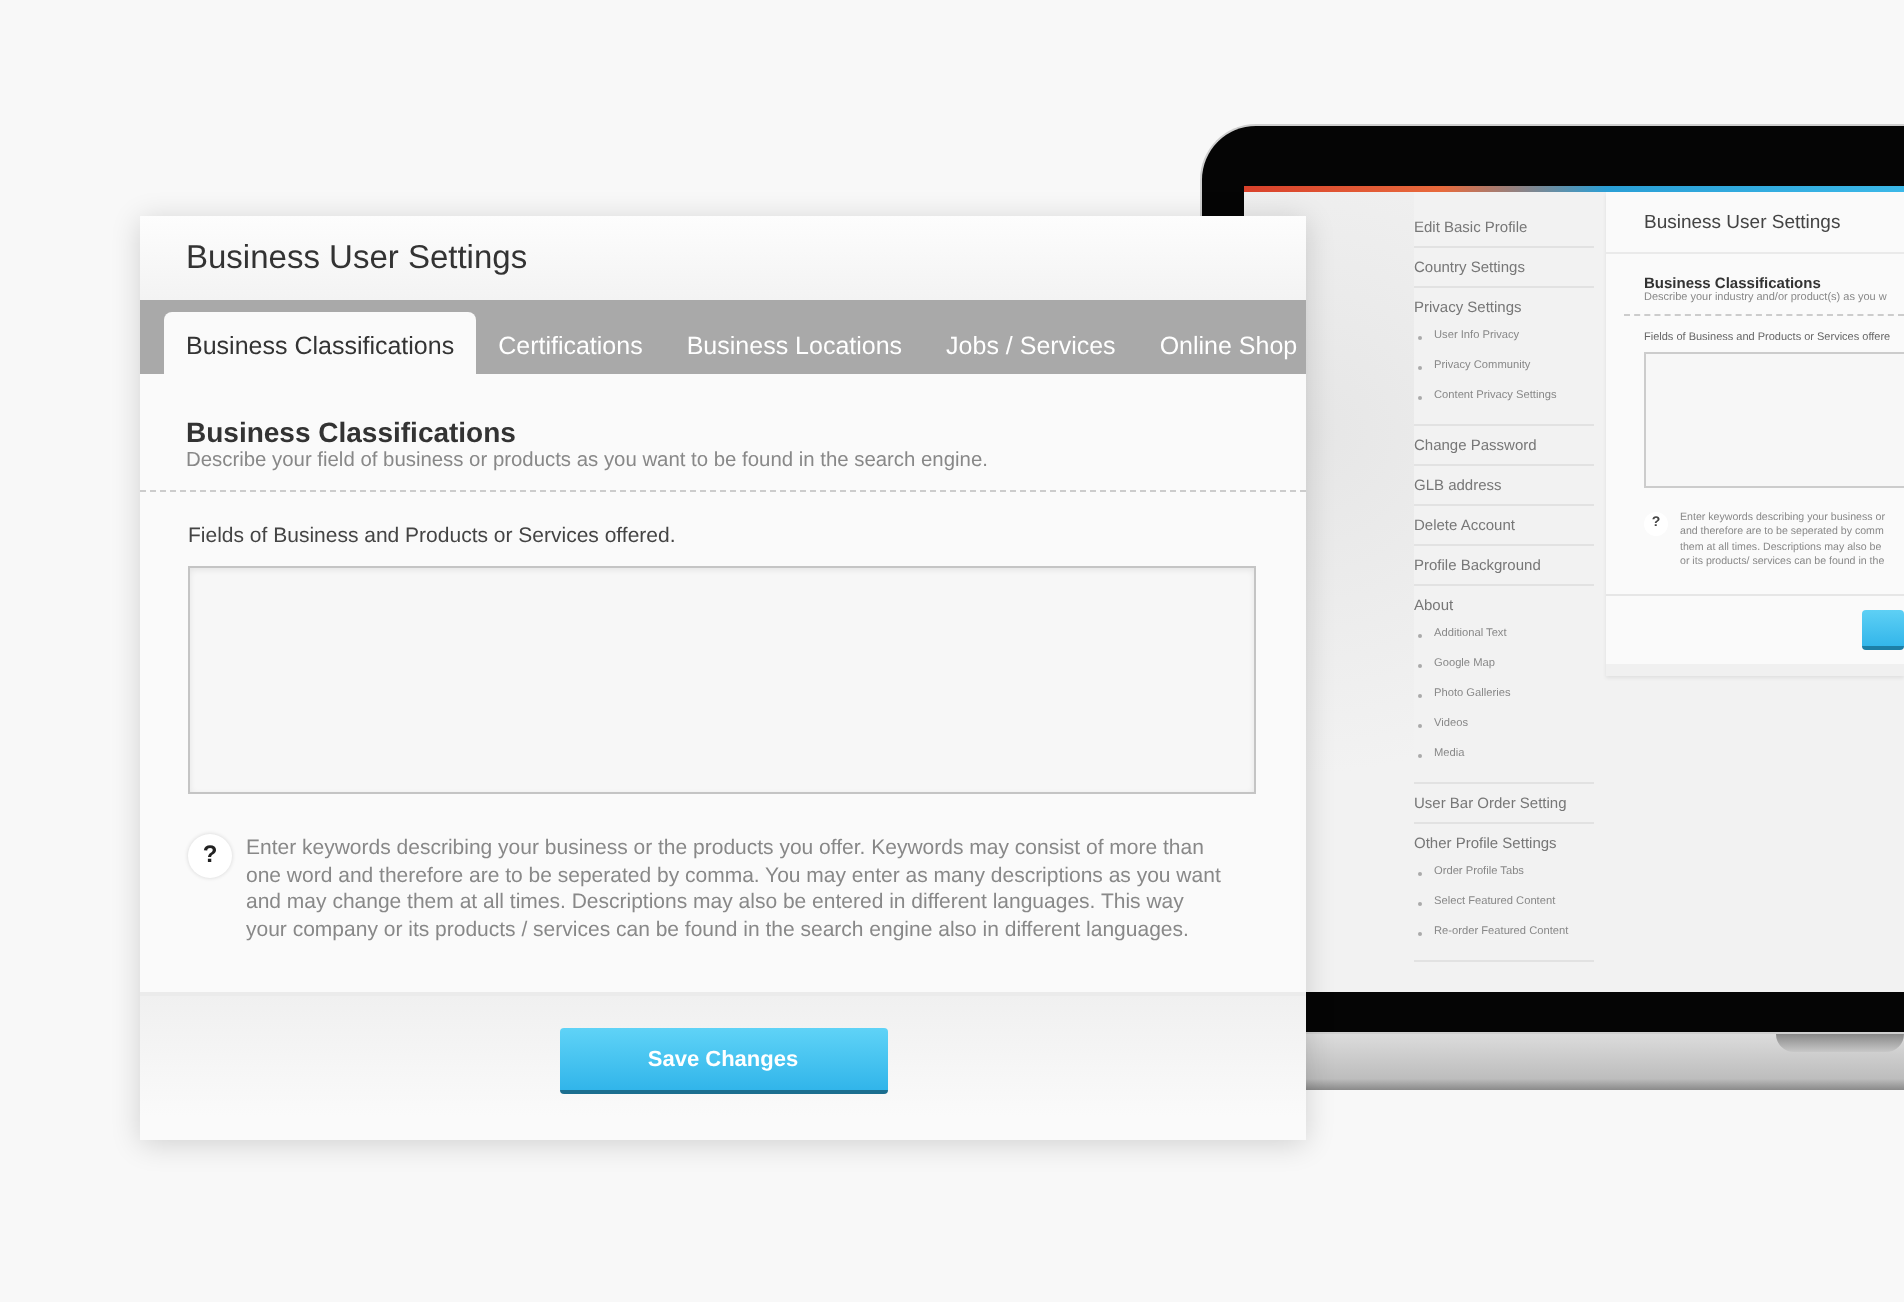 The image size is (1904, 1302). Describe the element at coordinates (210, 856) in the screenshot. I see `help-icon: ?` at that location.